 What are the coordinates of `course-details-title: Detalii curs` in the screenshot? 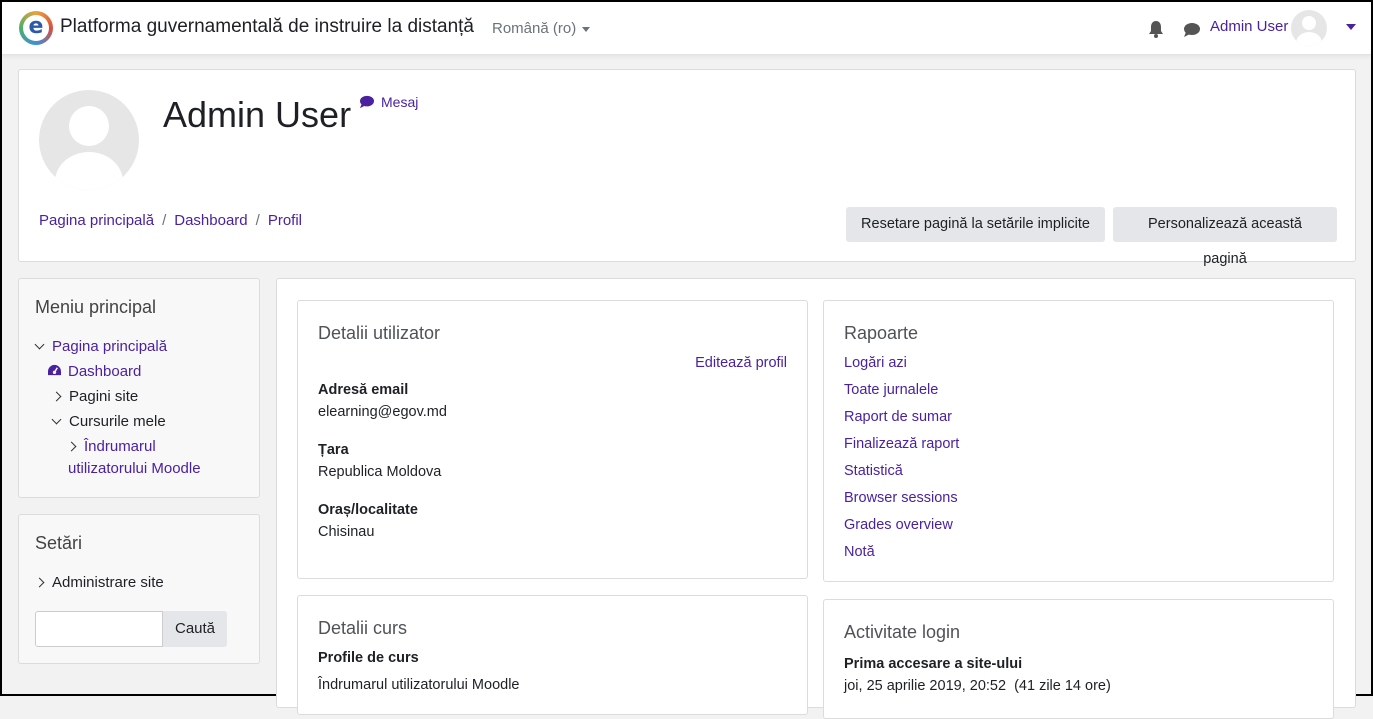 It's located at (363, 628).